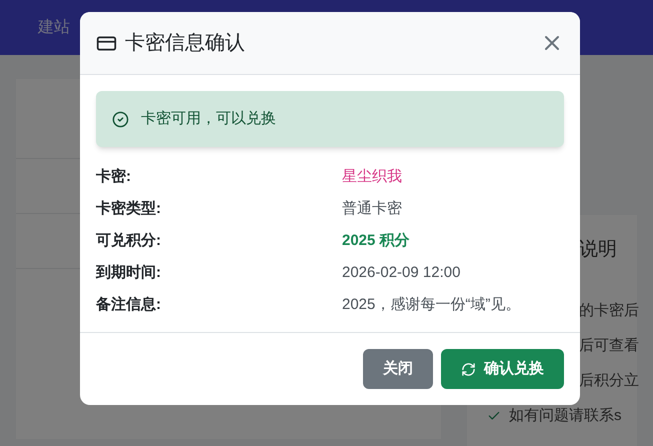  What do you see at coordinates (398, 369) in the screenshot?
I see `close-button: 关闭` at bounding box center [398, 369].